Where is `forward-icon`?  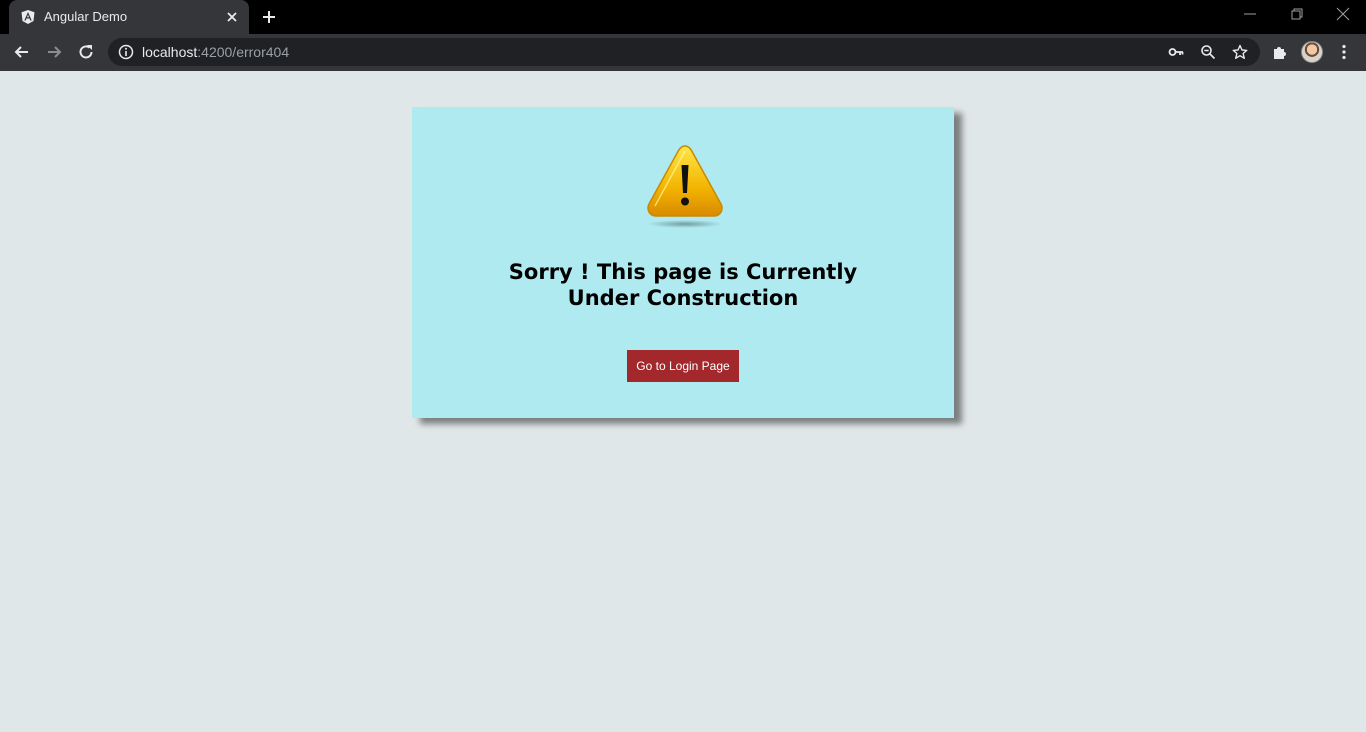 forward-icon is located at coordinates (54, 52).